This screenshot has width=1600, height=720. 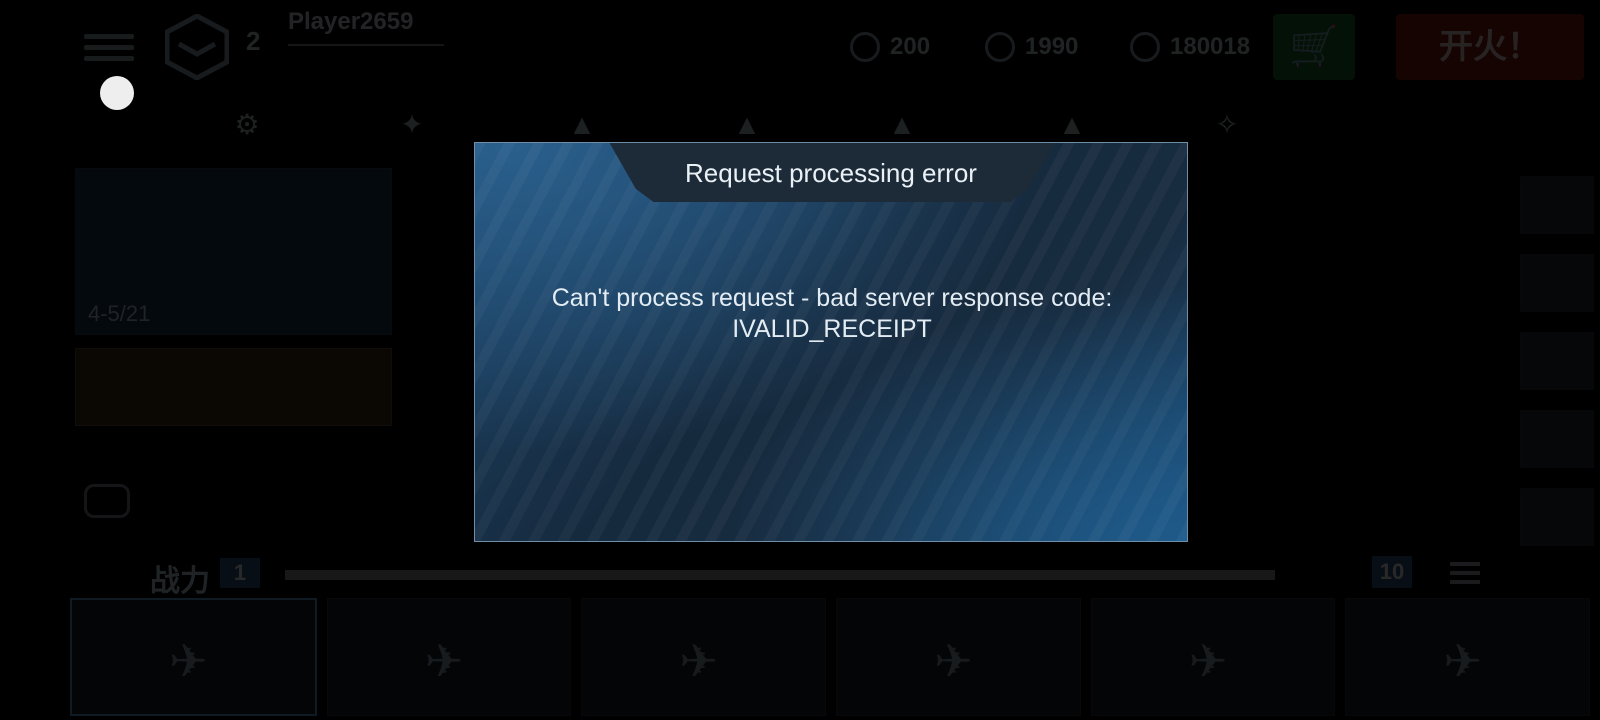 What do you see at coordinates (1392, 572) in the screenshot?
I see `slot-count: 10` at bounding box center [1392, 572].